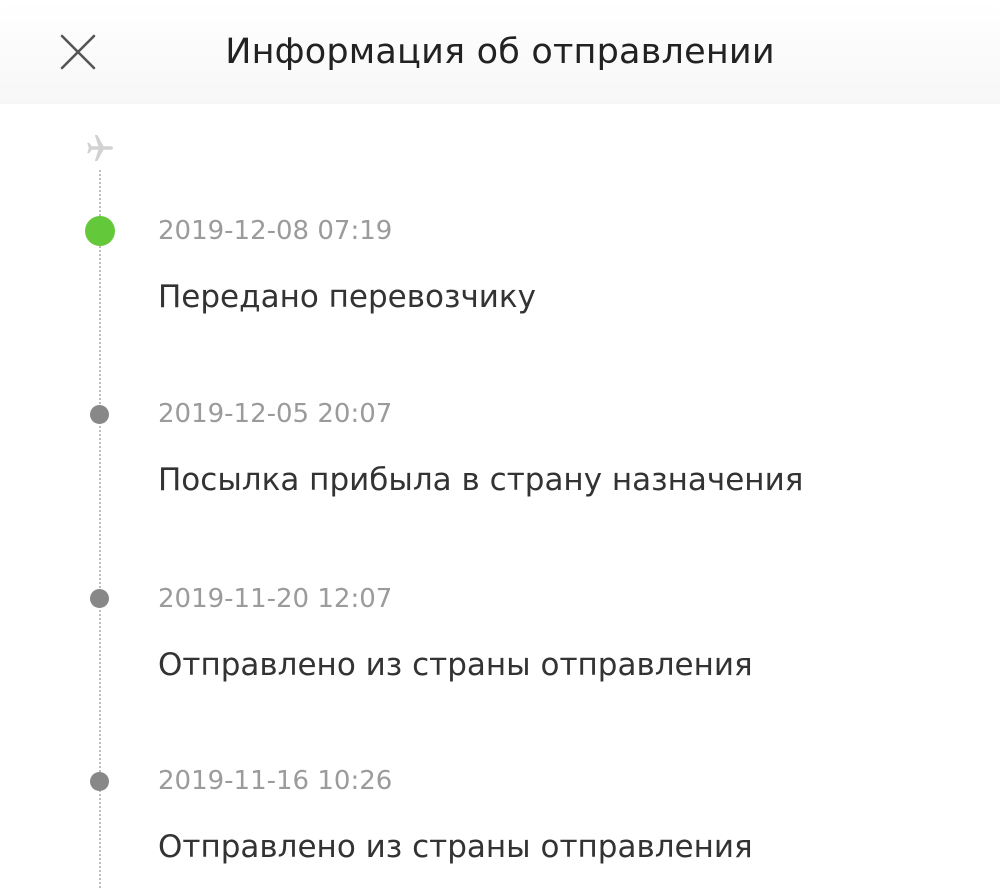 The width and height of the screenshot is (1000, 888). What do you see at coordinates (275, 414) in the screenshot?
I see `event-date: 2019-12-05 20:07` at bounding box center [275, 414].